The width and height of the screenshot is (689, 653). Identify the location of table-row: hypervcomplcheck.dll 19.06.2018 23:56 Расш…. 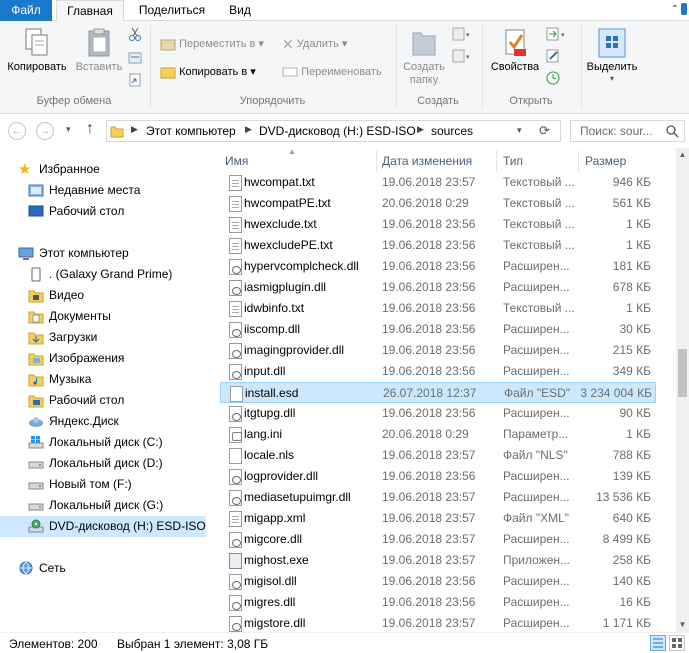
(438, 266).